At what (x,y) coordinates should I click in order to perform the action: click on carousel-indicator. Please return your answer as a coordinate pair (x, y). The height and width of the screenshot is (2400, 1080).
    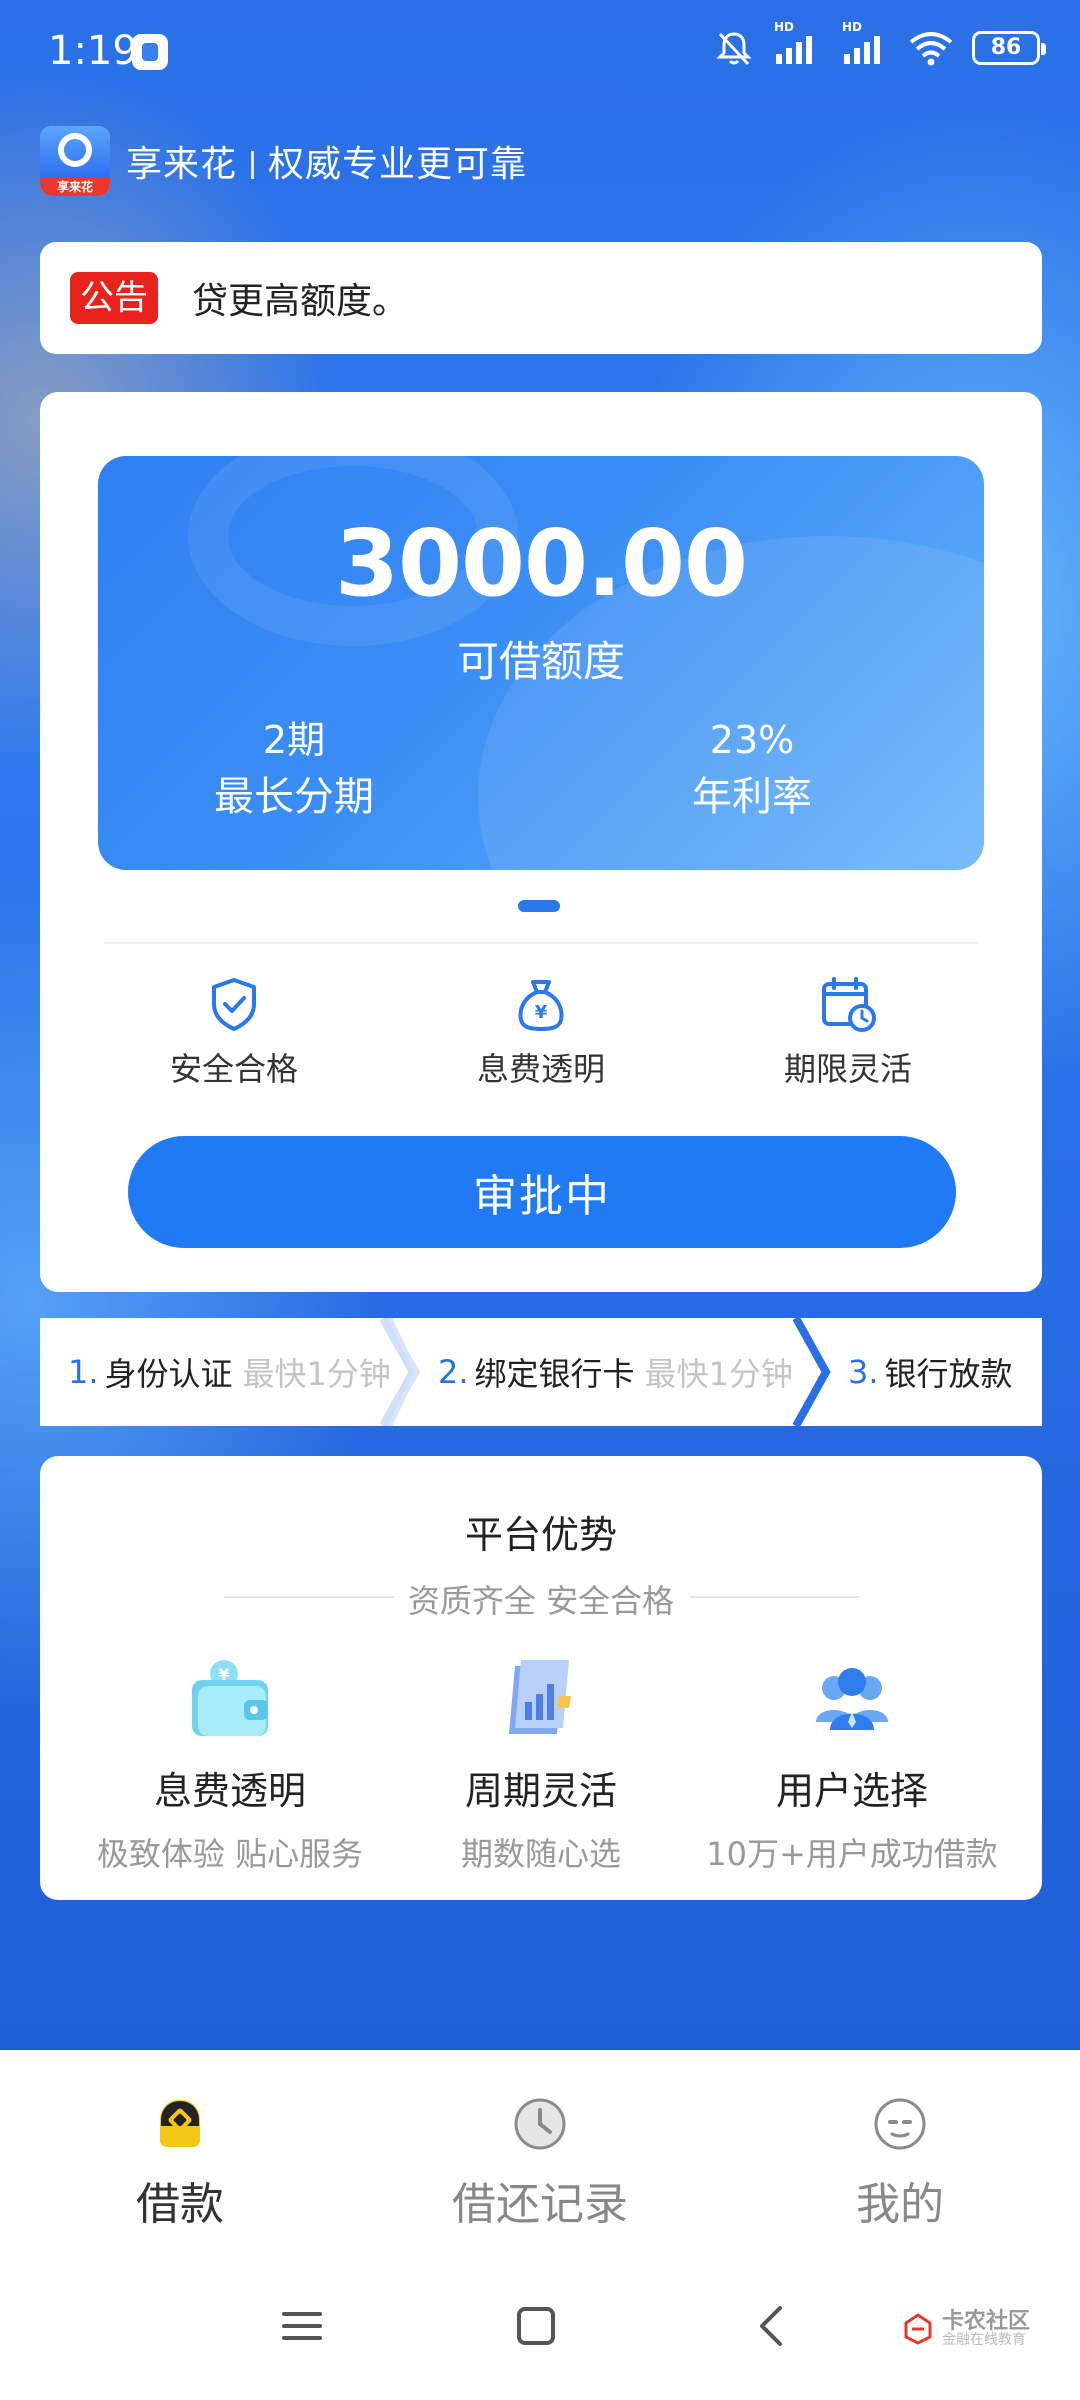
    Looking at the image, I should click on (539, 906).